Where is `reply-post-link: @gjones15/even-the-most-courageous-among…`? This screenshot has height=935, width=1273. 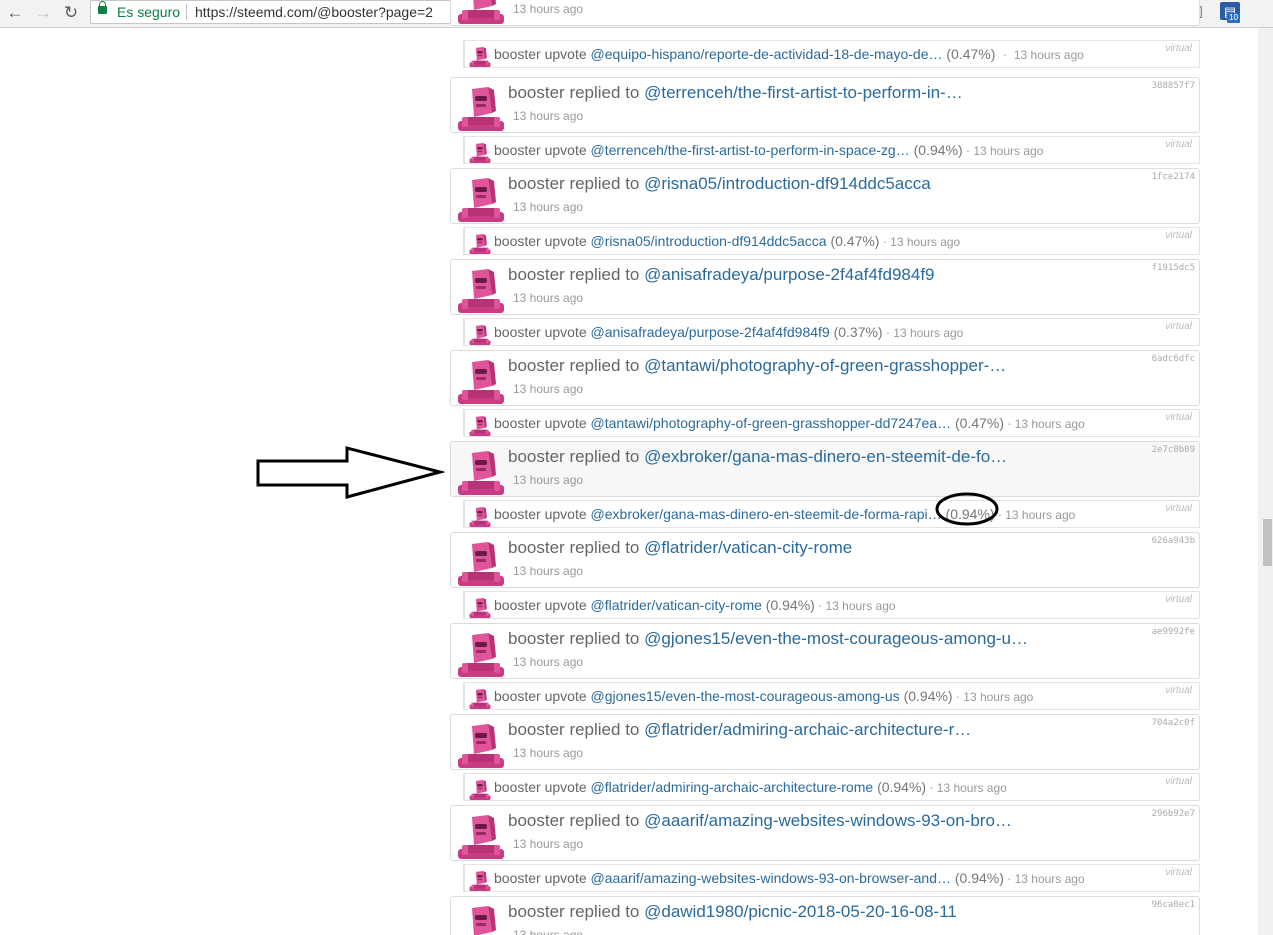 reply-post-link: @gjones15/even-the-most-courageous-among… is located at coordinates (836, 638).